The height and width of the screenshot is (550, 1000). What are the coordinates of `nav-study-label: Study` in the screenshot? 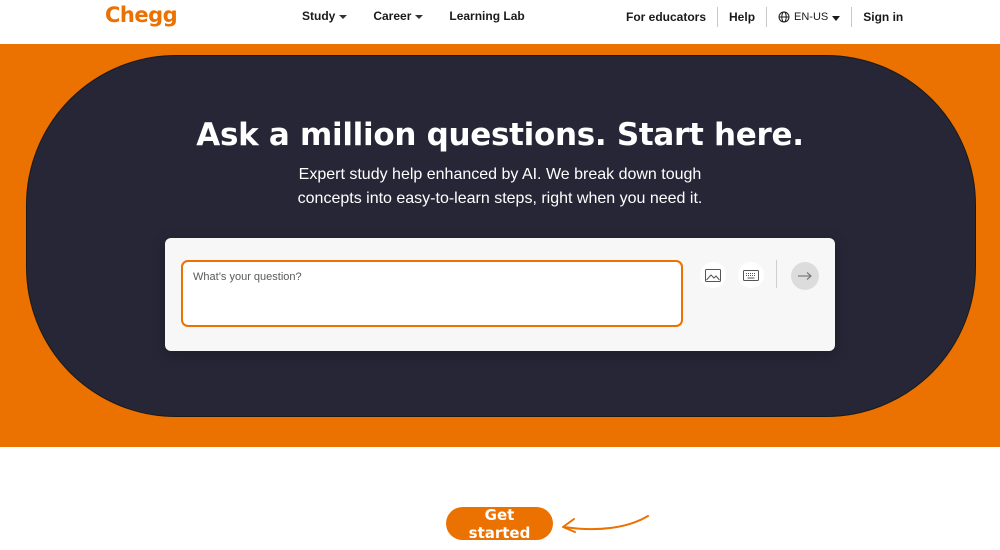 It's located at (319, 16).